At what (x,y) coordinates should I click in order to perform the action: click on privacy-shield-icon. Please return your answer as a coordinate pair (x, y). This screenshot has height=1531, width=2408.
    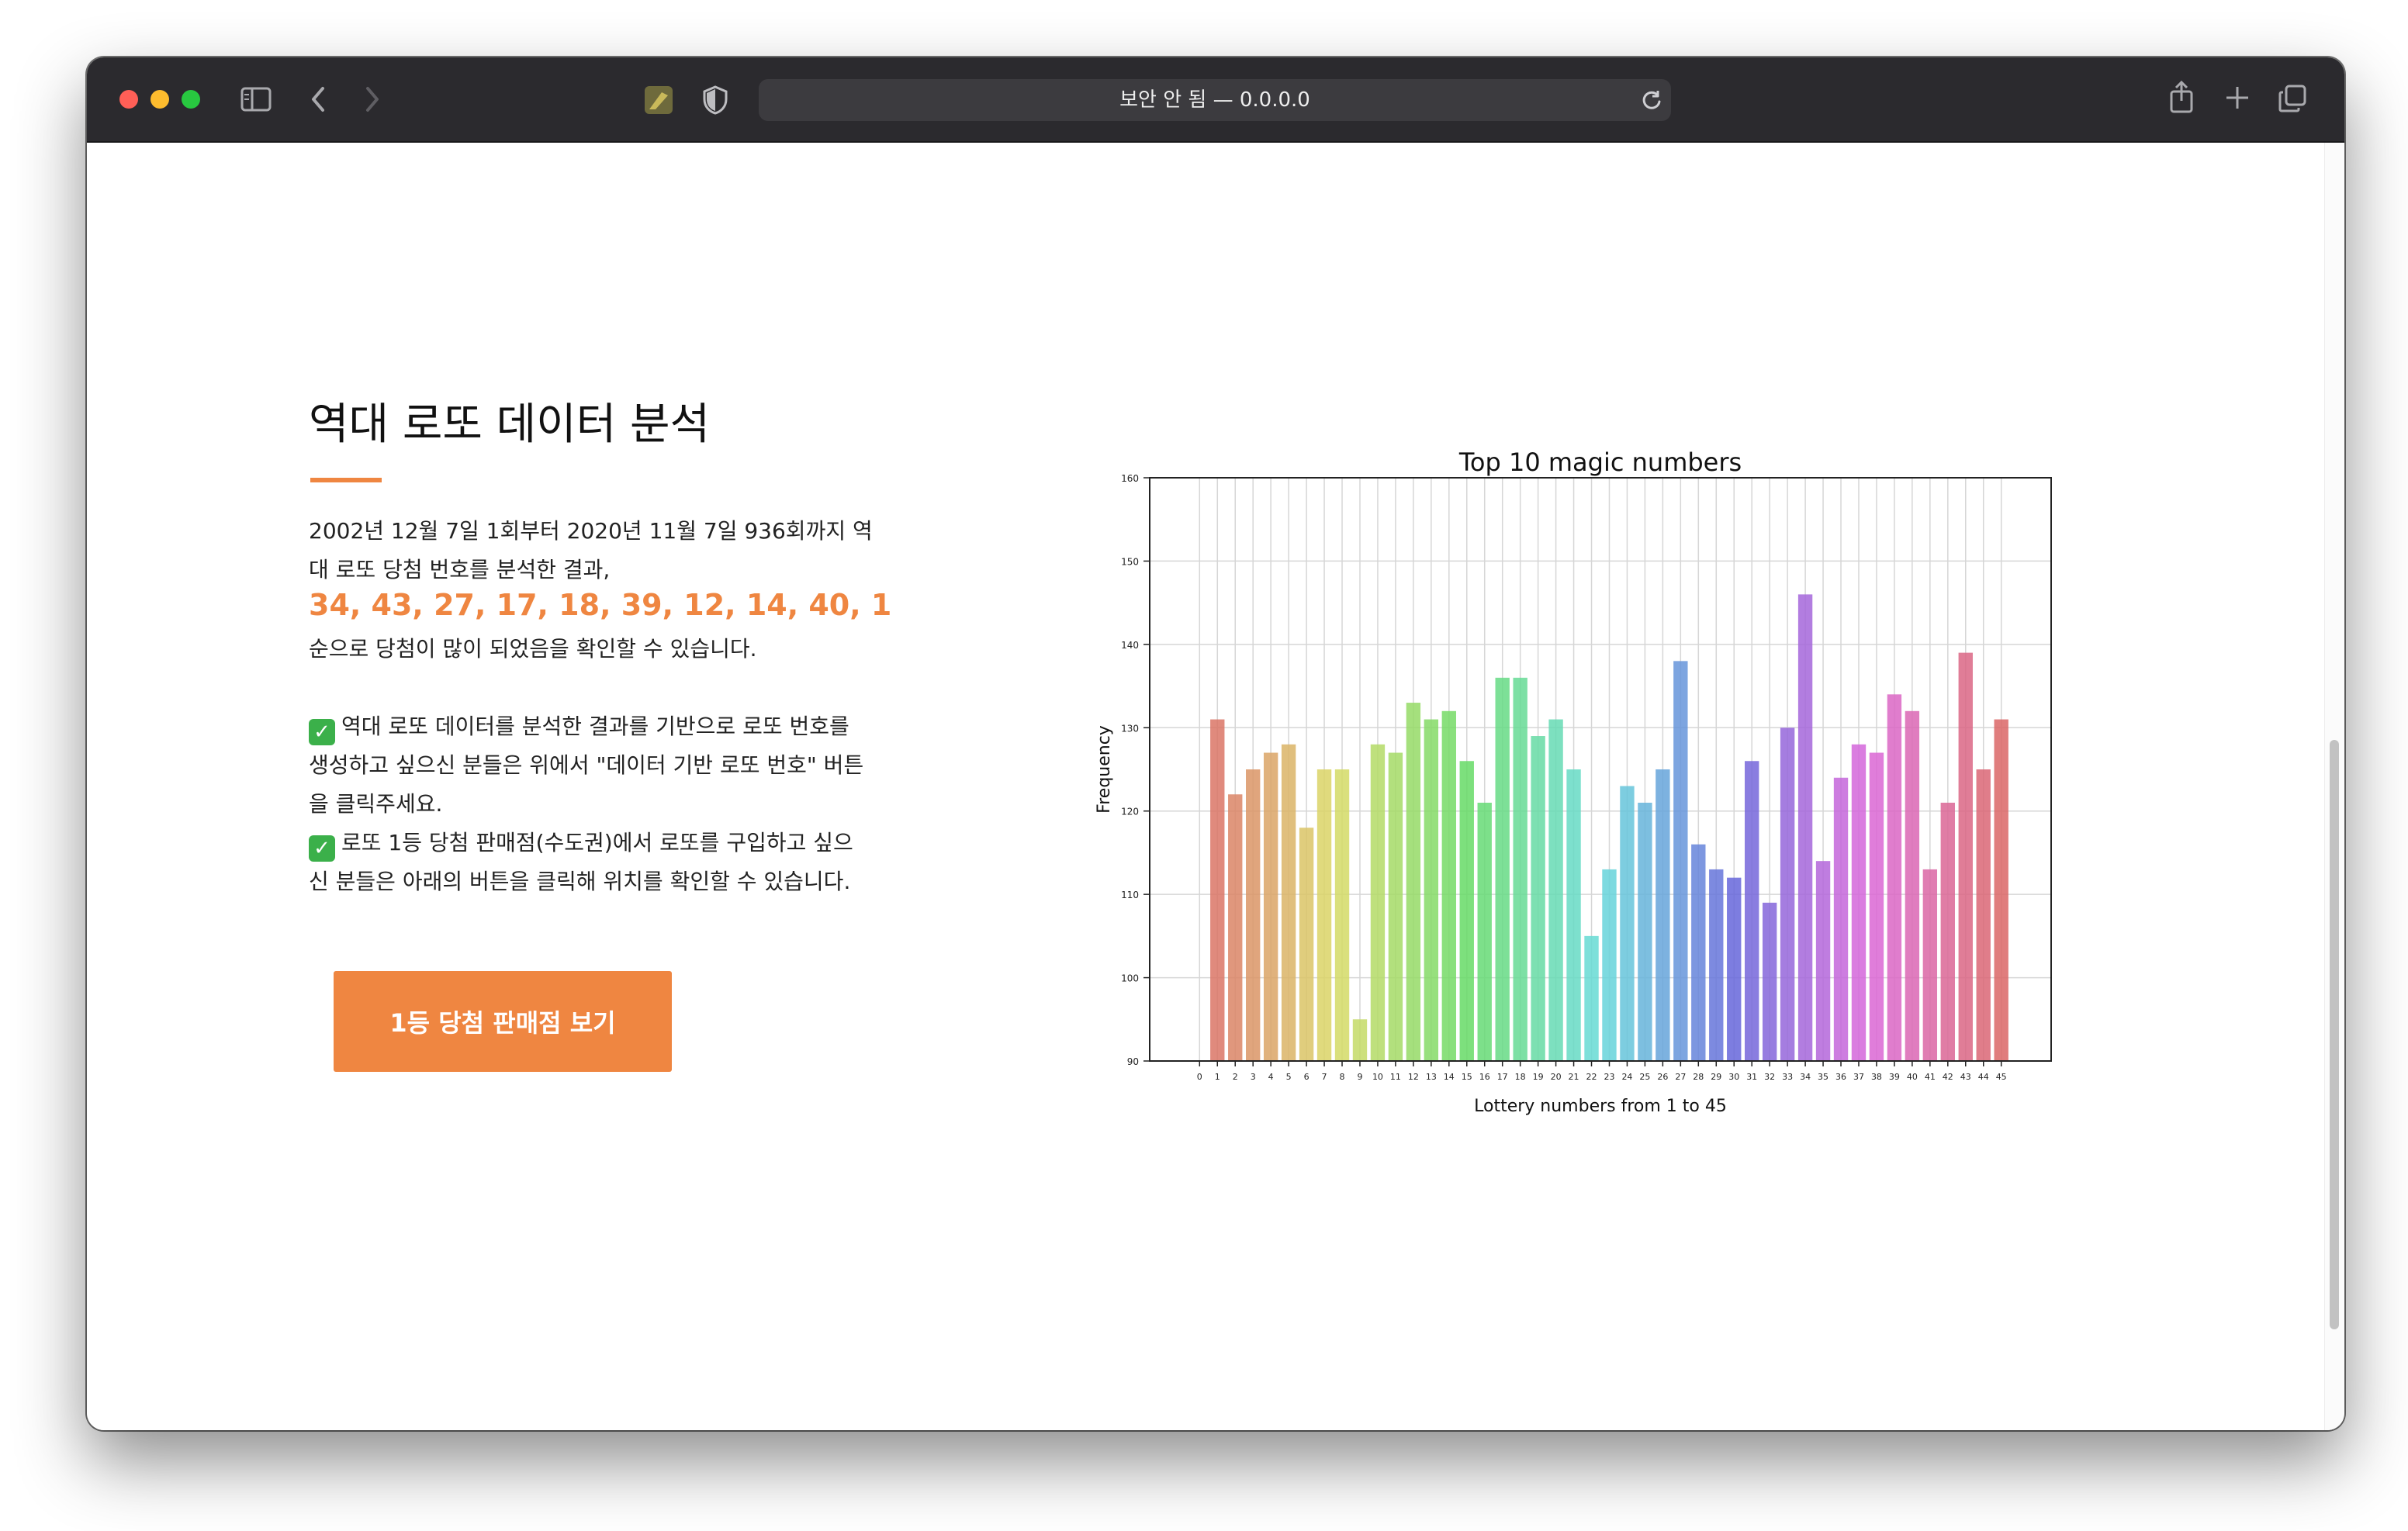
    Looking at the image, I should click on (715, 100).